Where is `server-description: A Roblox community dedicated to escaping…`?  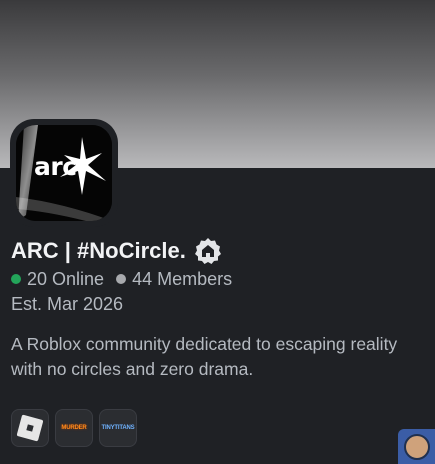 server-description: A Roblox community dedicated to escaping… is located at coordinates (204, 356).